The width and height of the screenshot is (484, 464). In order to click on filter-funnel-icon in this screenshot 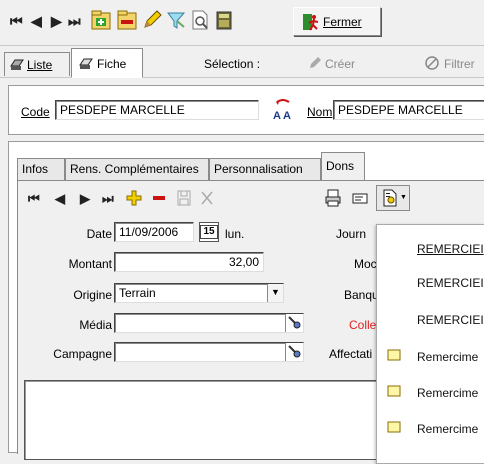, I will do `click(176, 20)`.